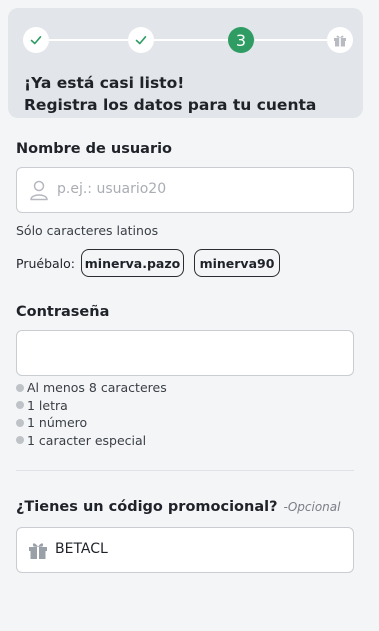 The width and height of the screenshot is (379, 631). What do you see at coordinates (147, 507) in the screenshot?
I see `promo-label-text: ¿Tienes un código promocional?` at bounding box center [147, 507].